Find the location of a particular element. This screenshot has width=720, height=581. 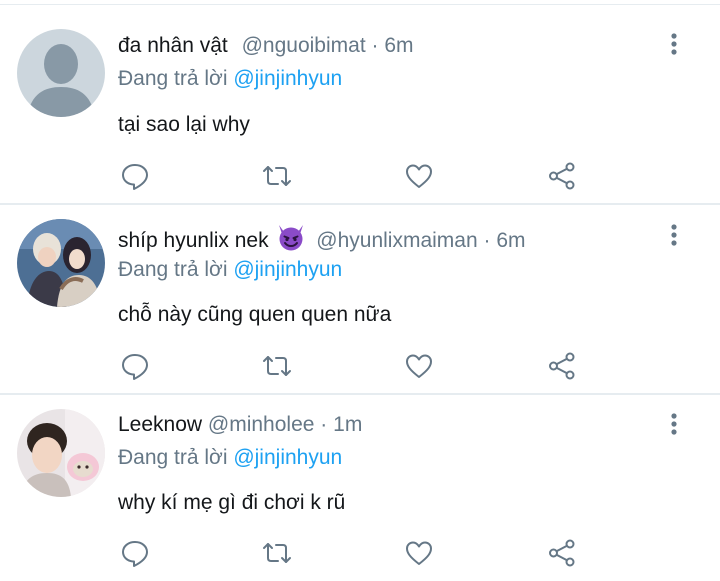

tweet-header: Leeknow @minholee · 1m is located at coordinates (240, 425).